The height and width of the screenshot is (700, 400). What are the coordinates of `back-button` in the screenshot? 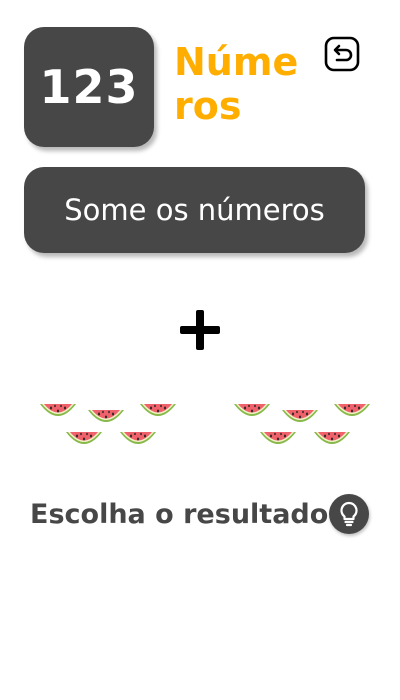 It's located at (342, 54).